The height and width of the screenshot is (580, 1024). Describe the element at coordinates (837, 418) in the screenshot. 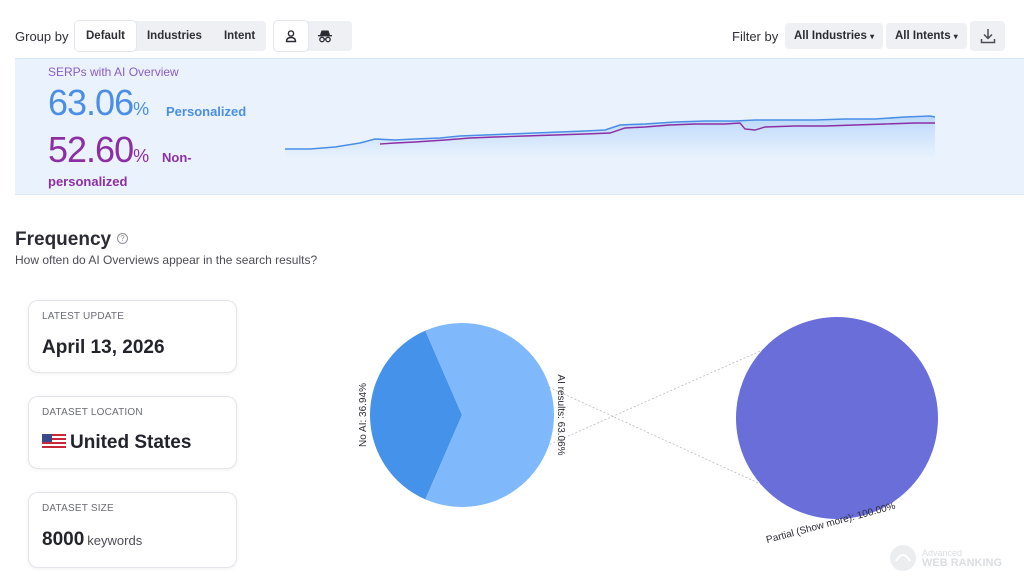

I see `pie-slice-partial-show-more` at that location.